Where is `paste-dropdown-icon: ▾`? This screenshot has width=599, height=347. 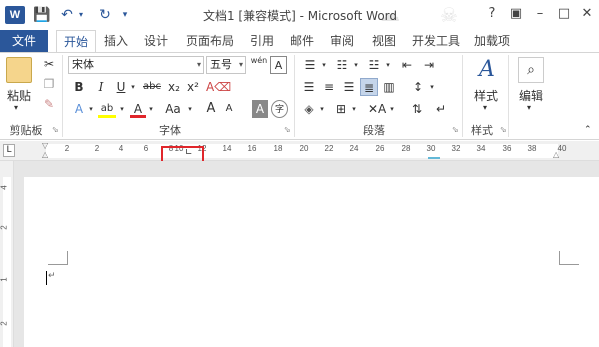 paste-dropdown-icon: ▾ is located at coordinates (16, 107).